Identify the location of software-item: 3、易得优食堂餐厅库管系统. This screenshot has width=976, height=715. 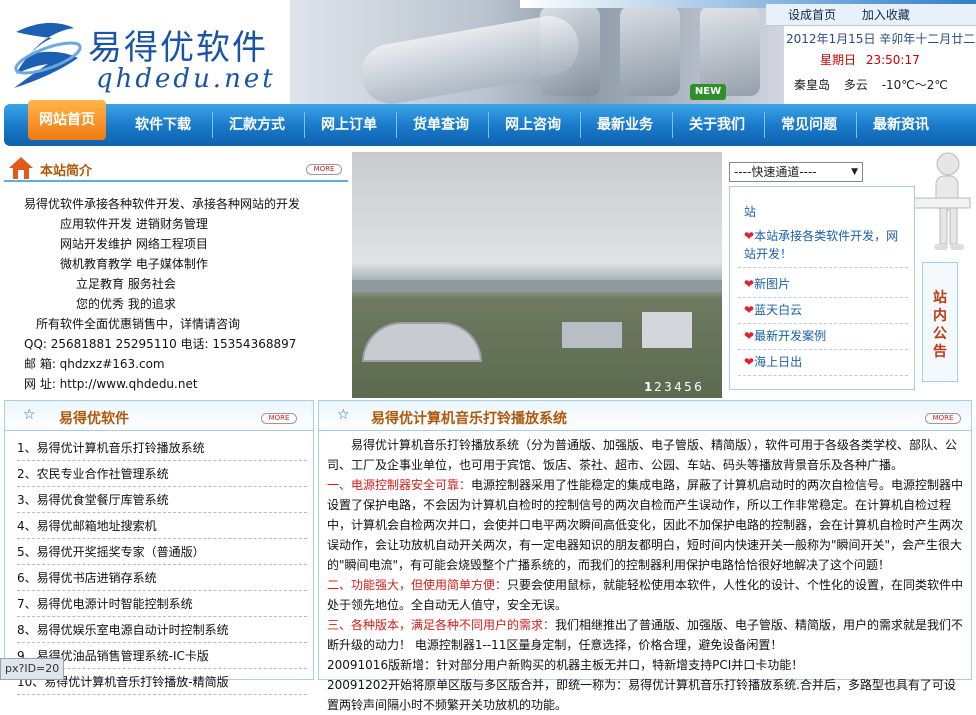
(162, 500).